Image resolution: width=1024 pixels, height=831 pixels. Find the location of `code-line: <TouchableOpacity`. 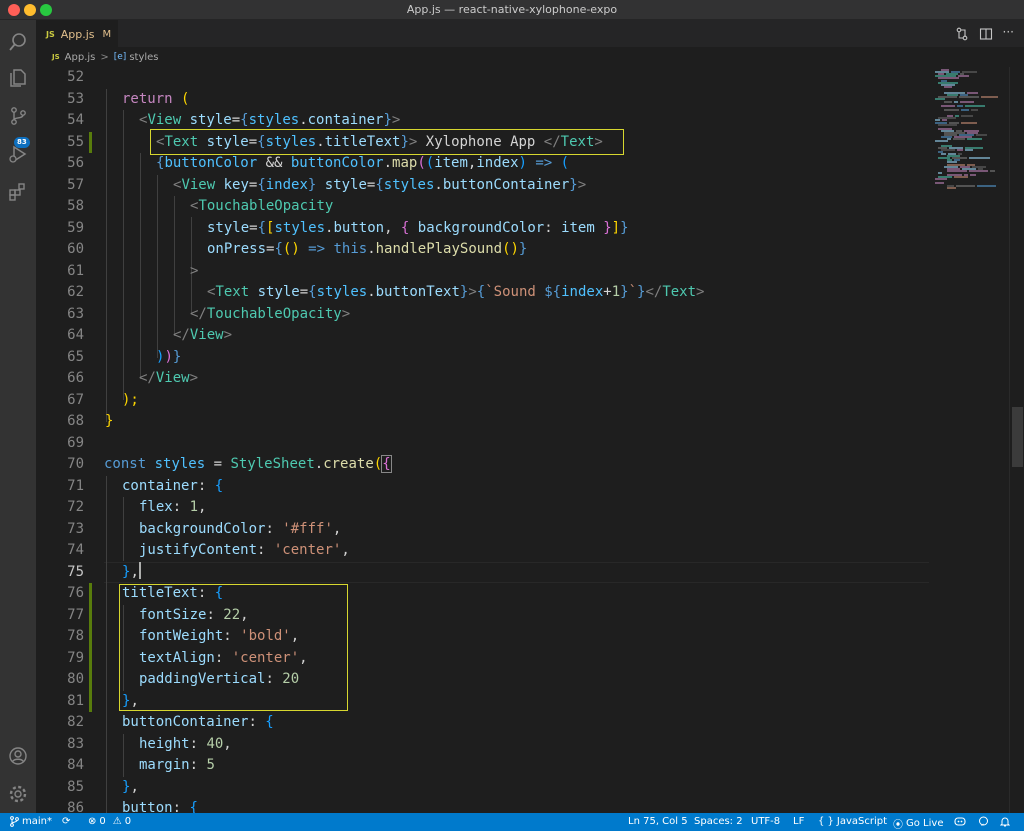

code-line: <TouchableOpacity is located at coordinates (262, 206).